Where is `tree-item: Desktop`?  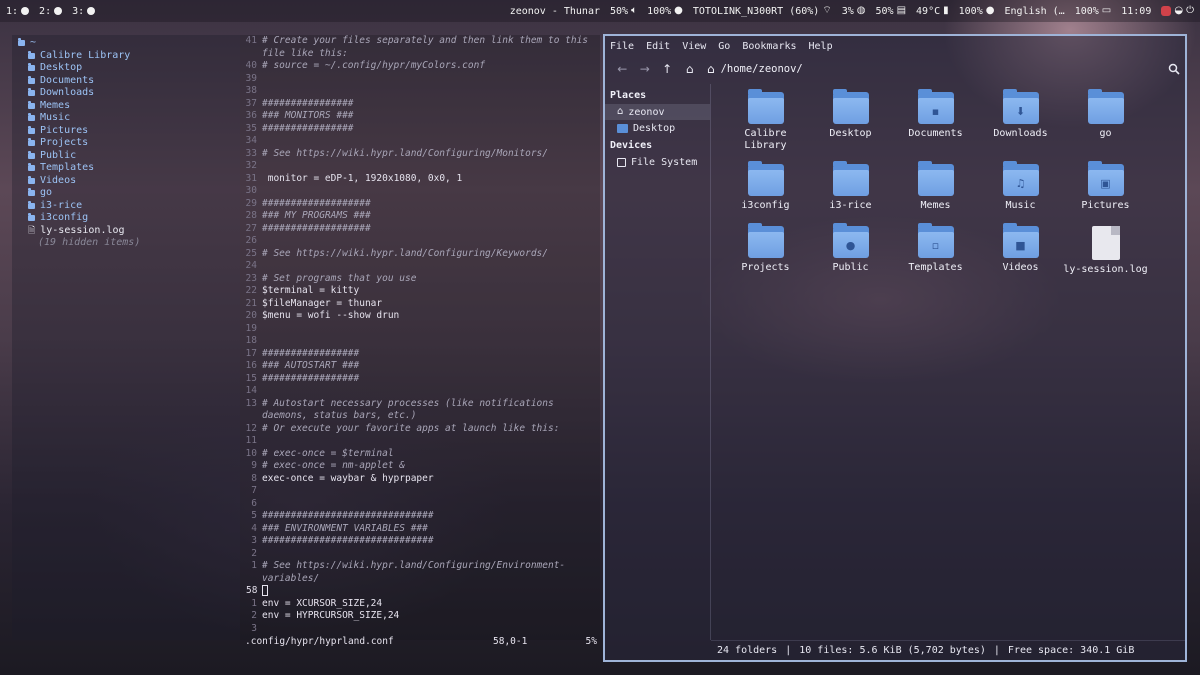 tree-item: Desktop is located at coordinates (129, 68).